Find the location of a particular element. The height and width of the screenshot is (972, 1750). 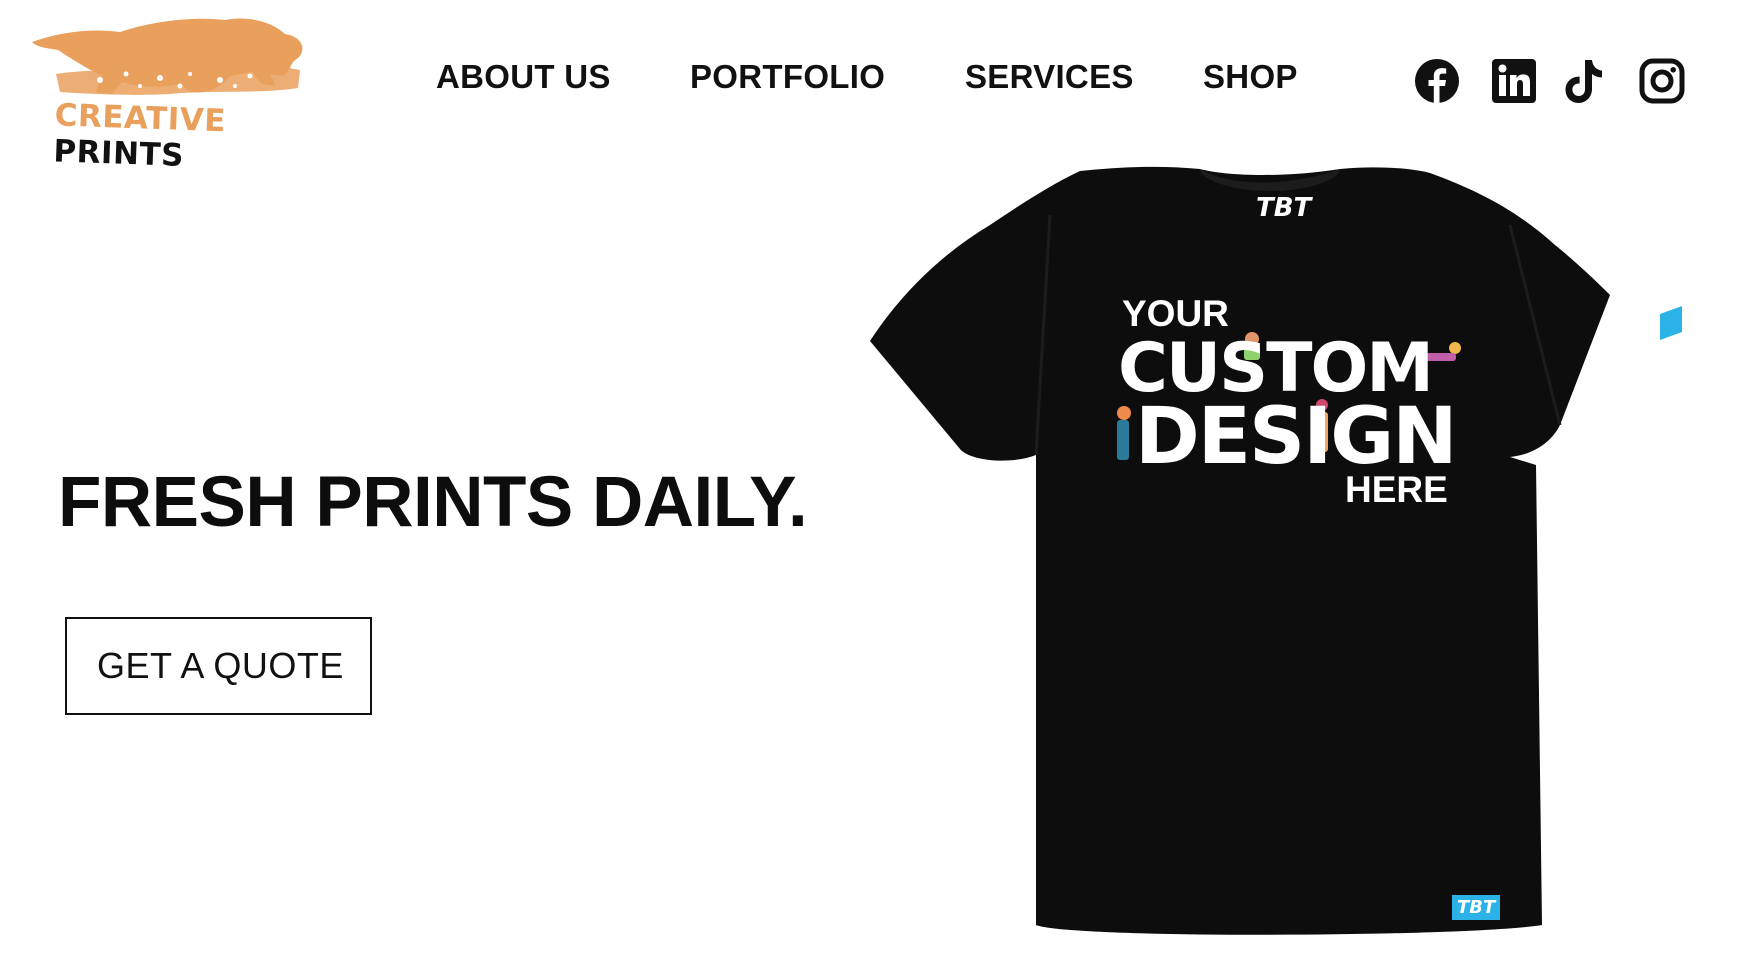

nav-shop: SHOP is located at coordinates (1250, 77).